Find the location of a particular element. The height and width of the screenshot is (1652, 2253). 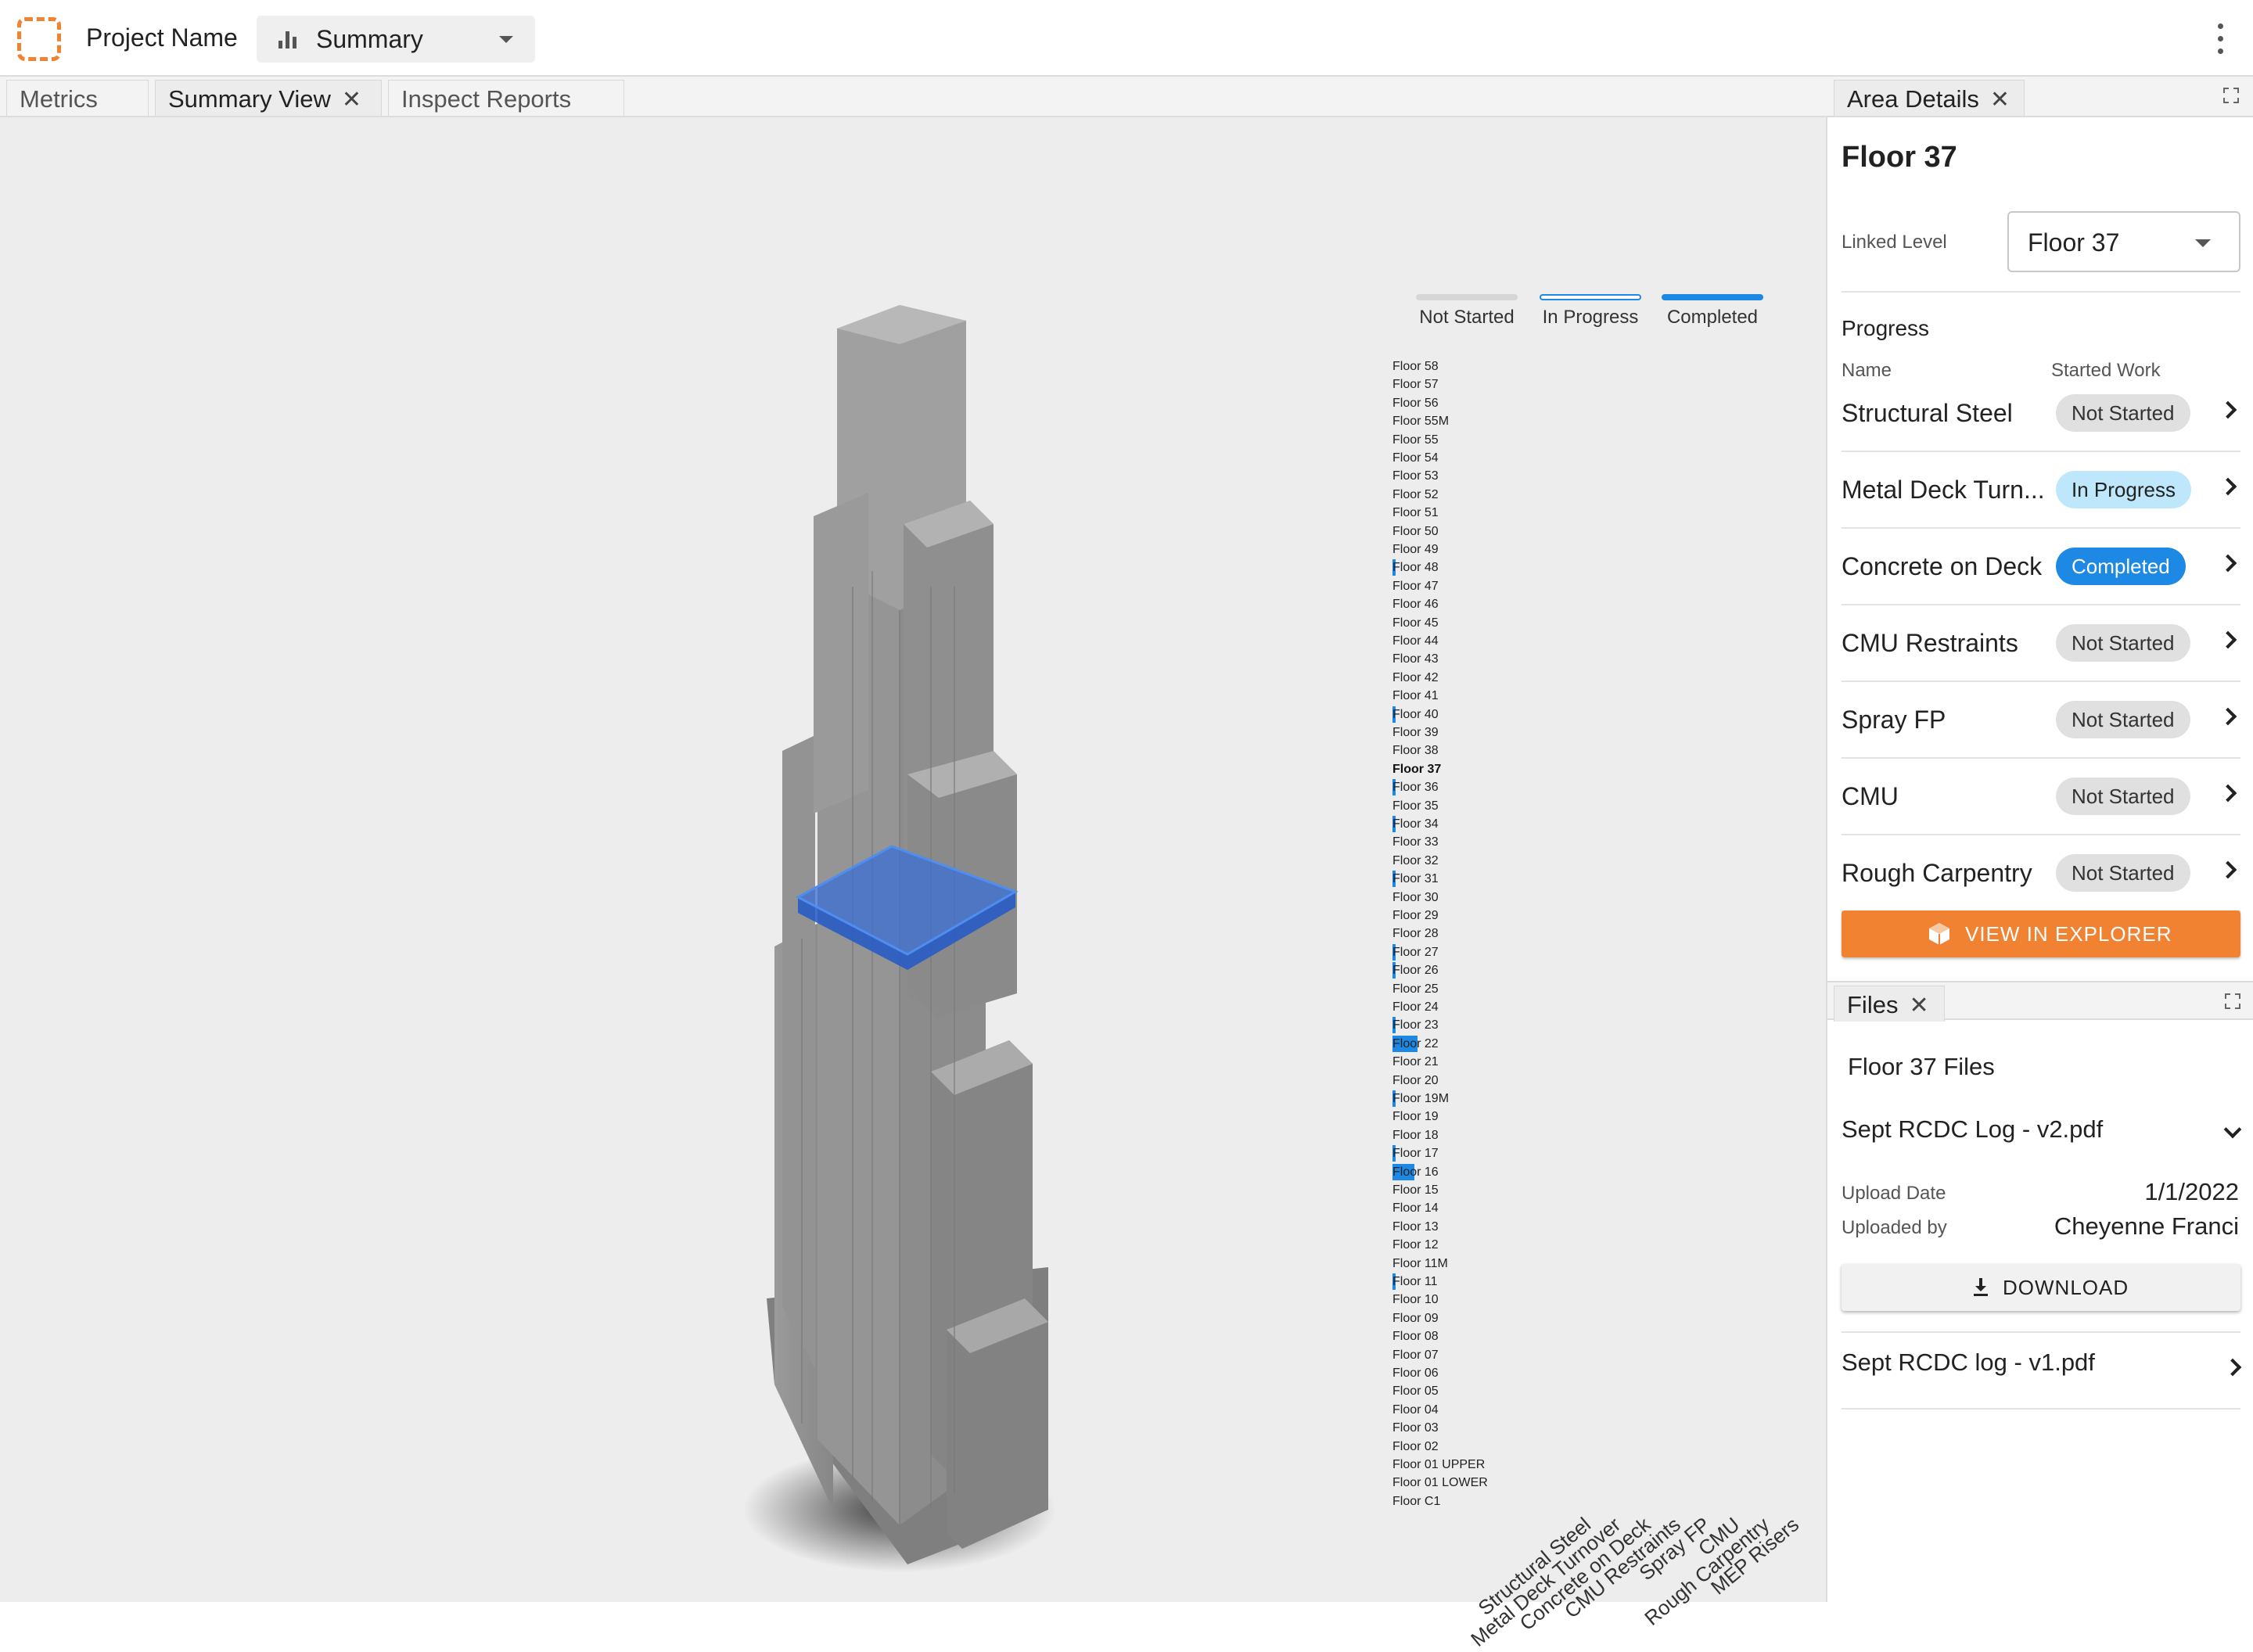

floor-label: Floor 10 is located at coordinates (1415, 1300).